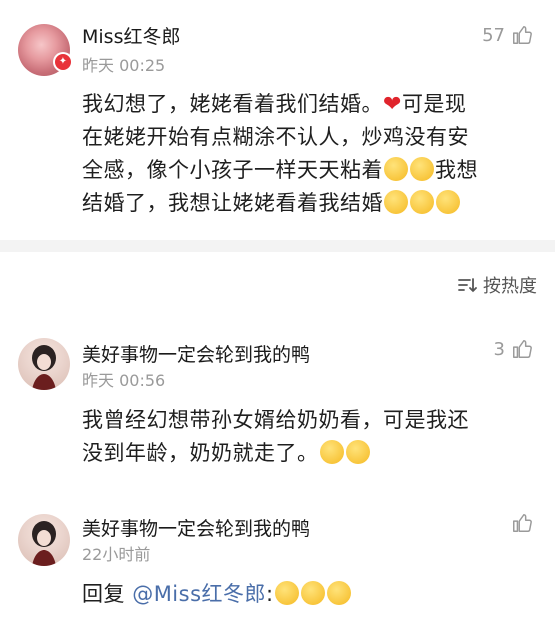  I want to click on comment-line: 我想, so click(456, 170).